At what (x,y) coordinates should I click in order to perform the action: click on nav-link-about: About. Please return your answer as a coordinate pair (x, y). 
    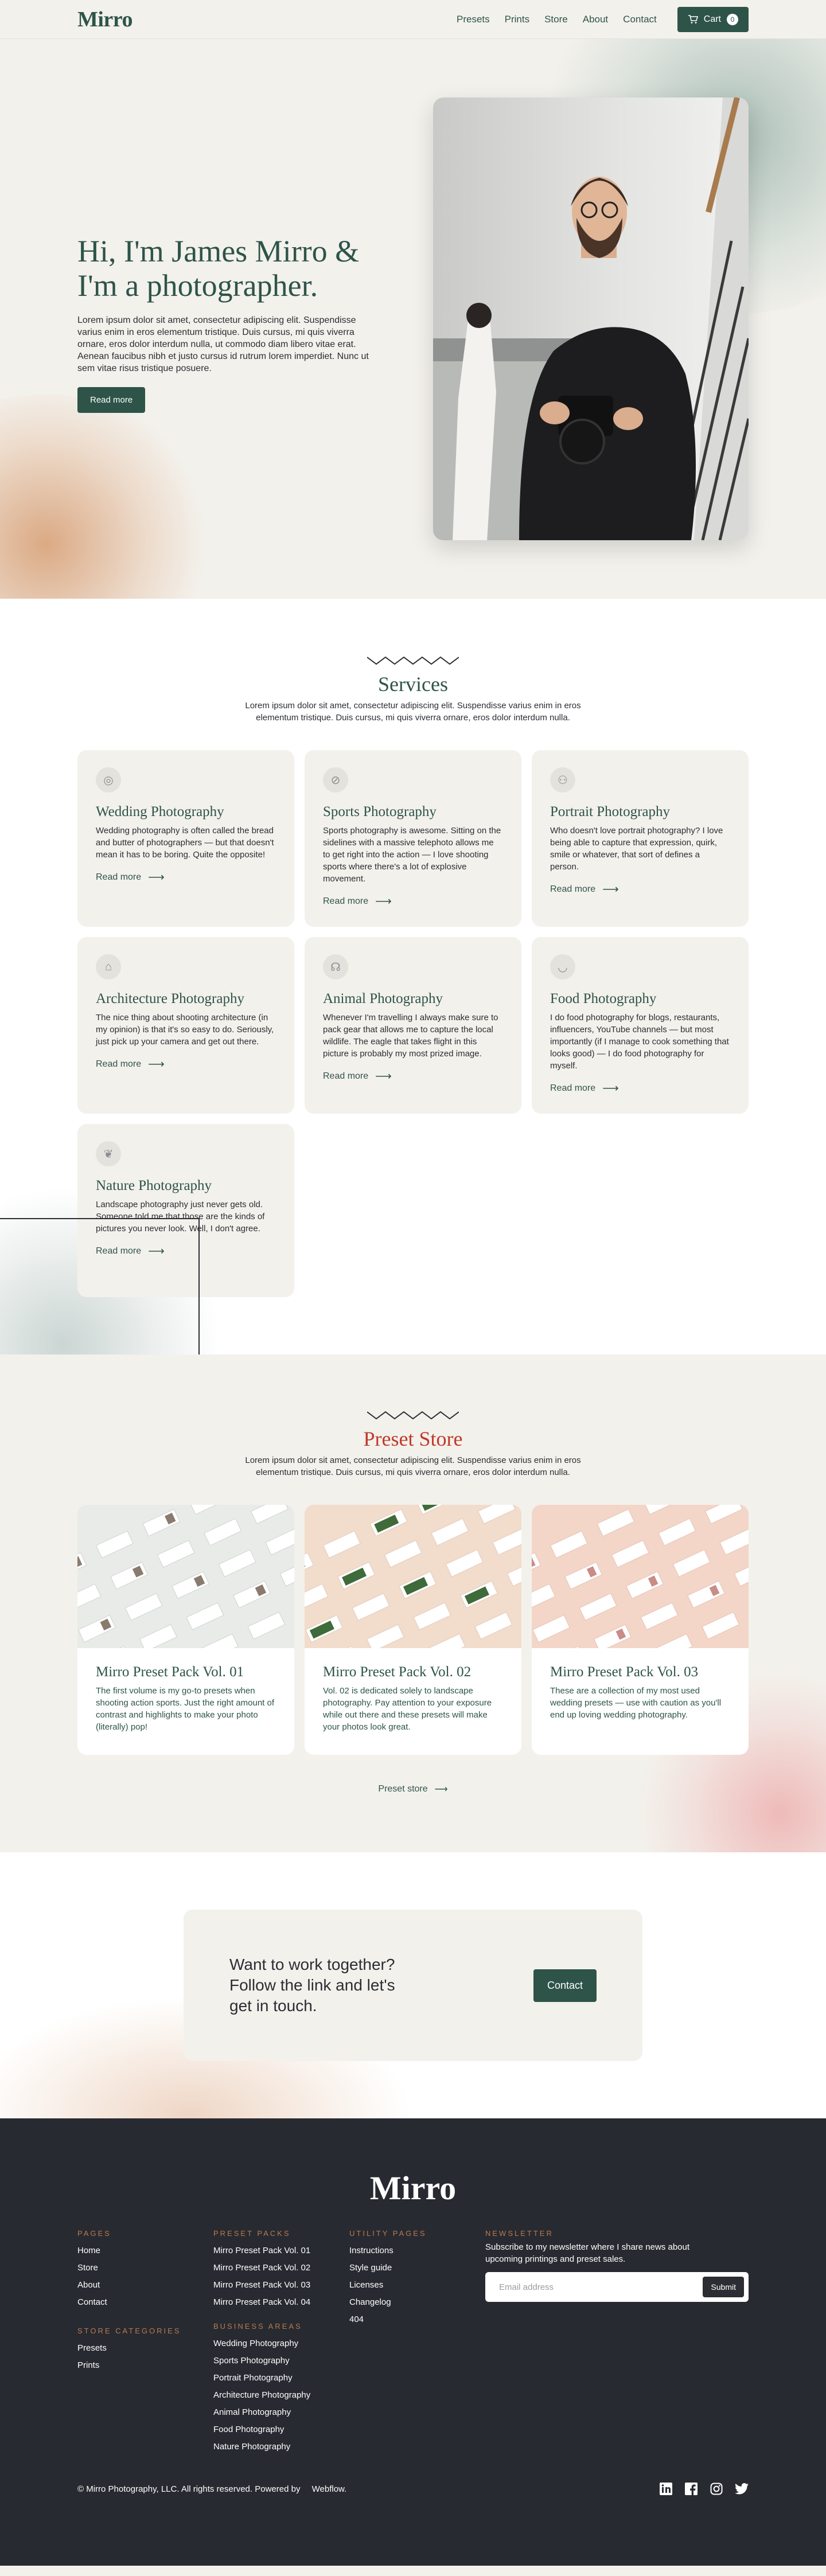
    Looking at the image, I should click on (595, 20).